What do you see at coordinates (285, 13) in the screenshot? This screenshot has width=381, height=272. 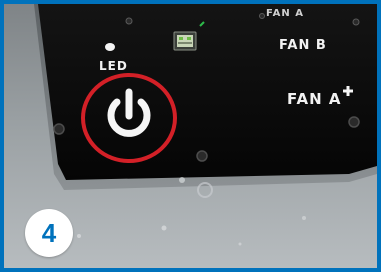 I see `fan-a-label-top: FAN A` at bounding box center [285, 13].